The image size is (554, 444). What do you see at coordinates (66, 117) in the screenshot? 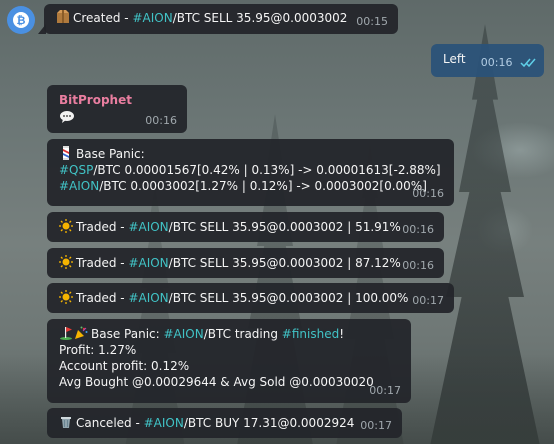
I see `speech-bubble-icon` at bounding box center [66, 117].